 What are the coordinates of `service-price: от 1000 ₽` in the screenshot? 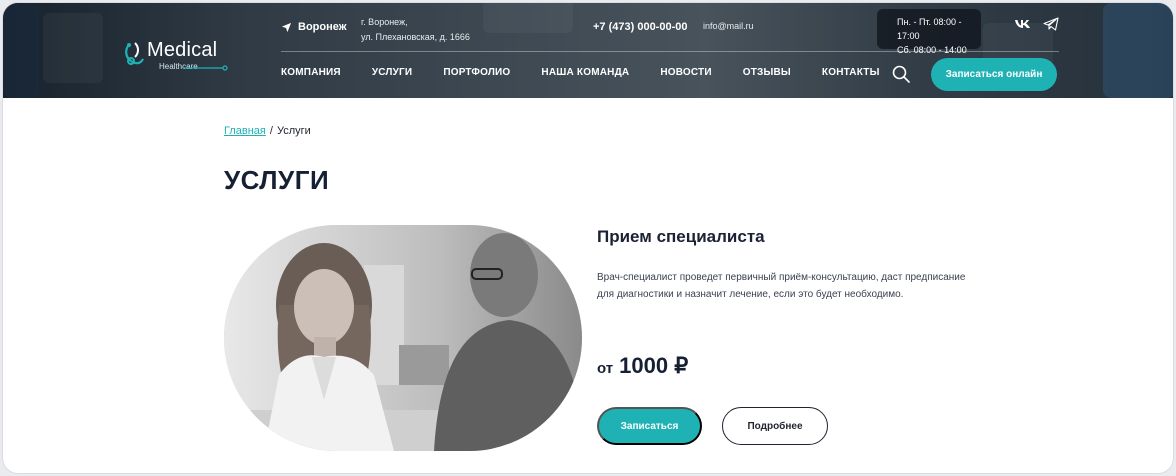 It's located at (642, 366).